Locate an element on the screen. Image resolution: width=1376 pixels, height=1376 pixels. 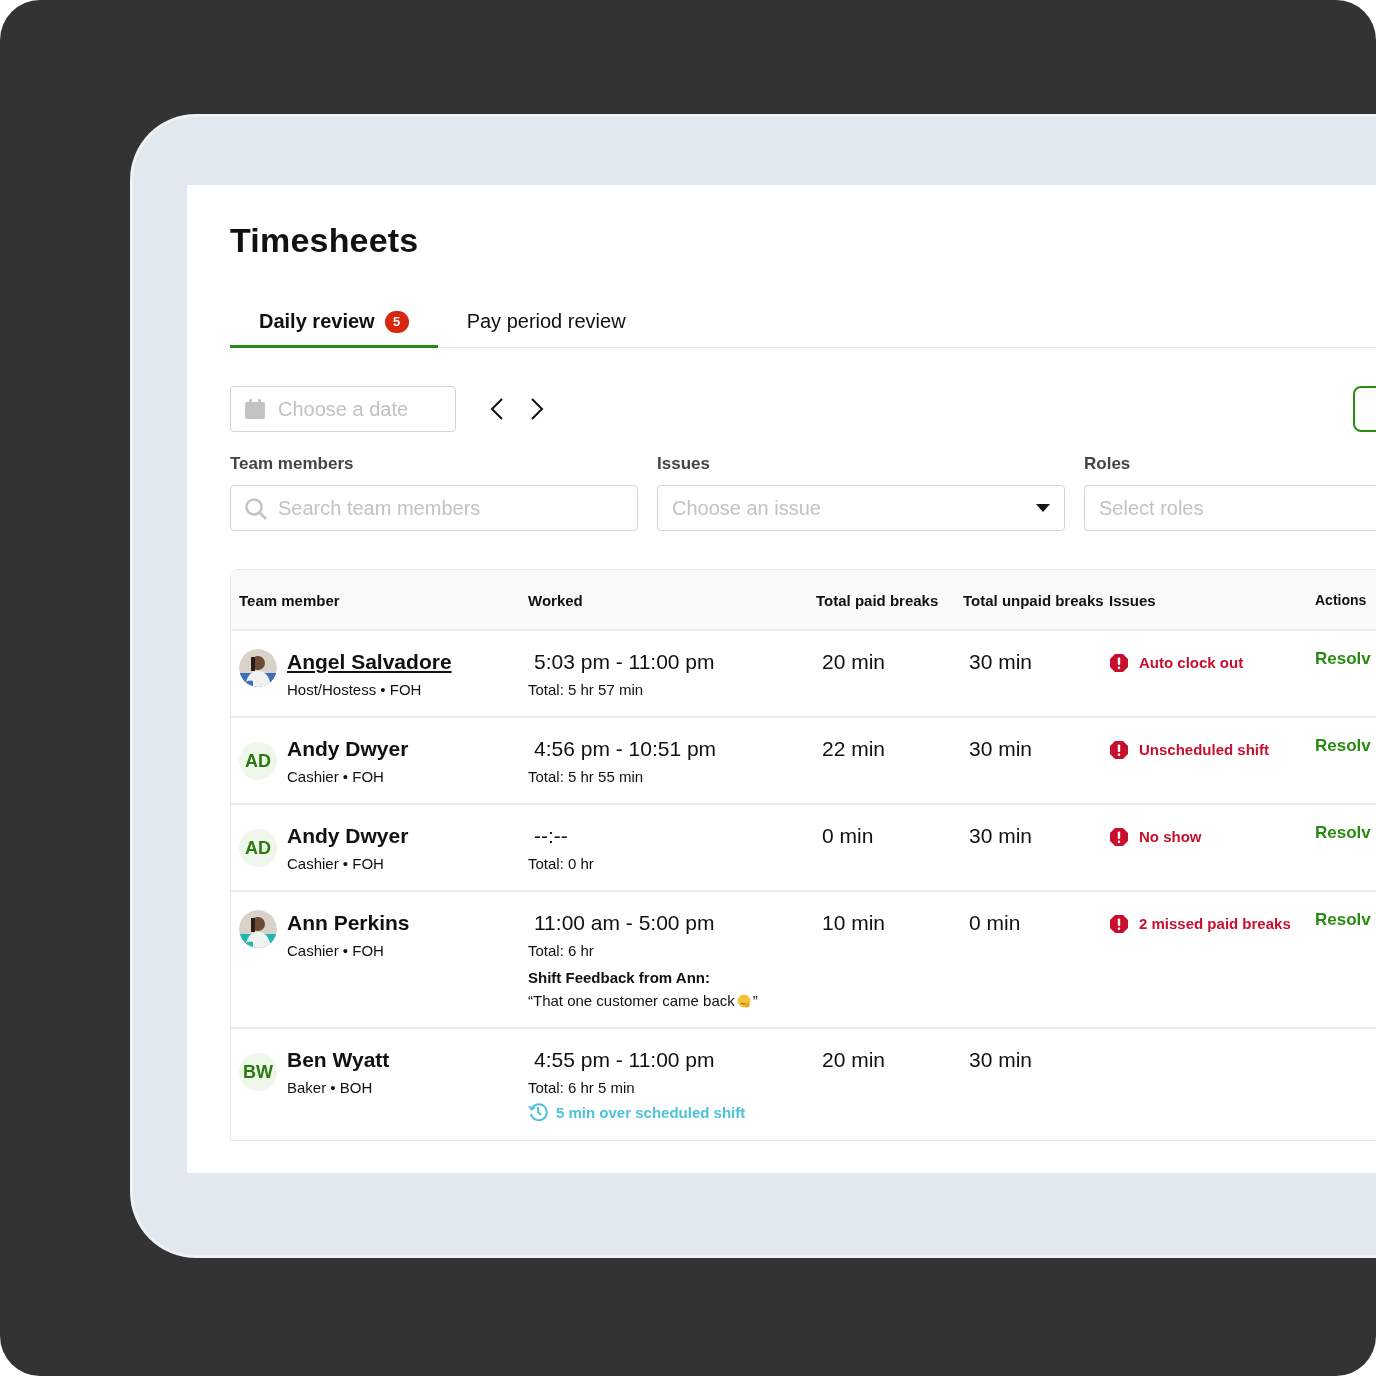
total-text: Total: 0 hr is located at coordinates (561, 863).